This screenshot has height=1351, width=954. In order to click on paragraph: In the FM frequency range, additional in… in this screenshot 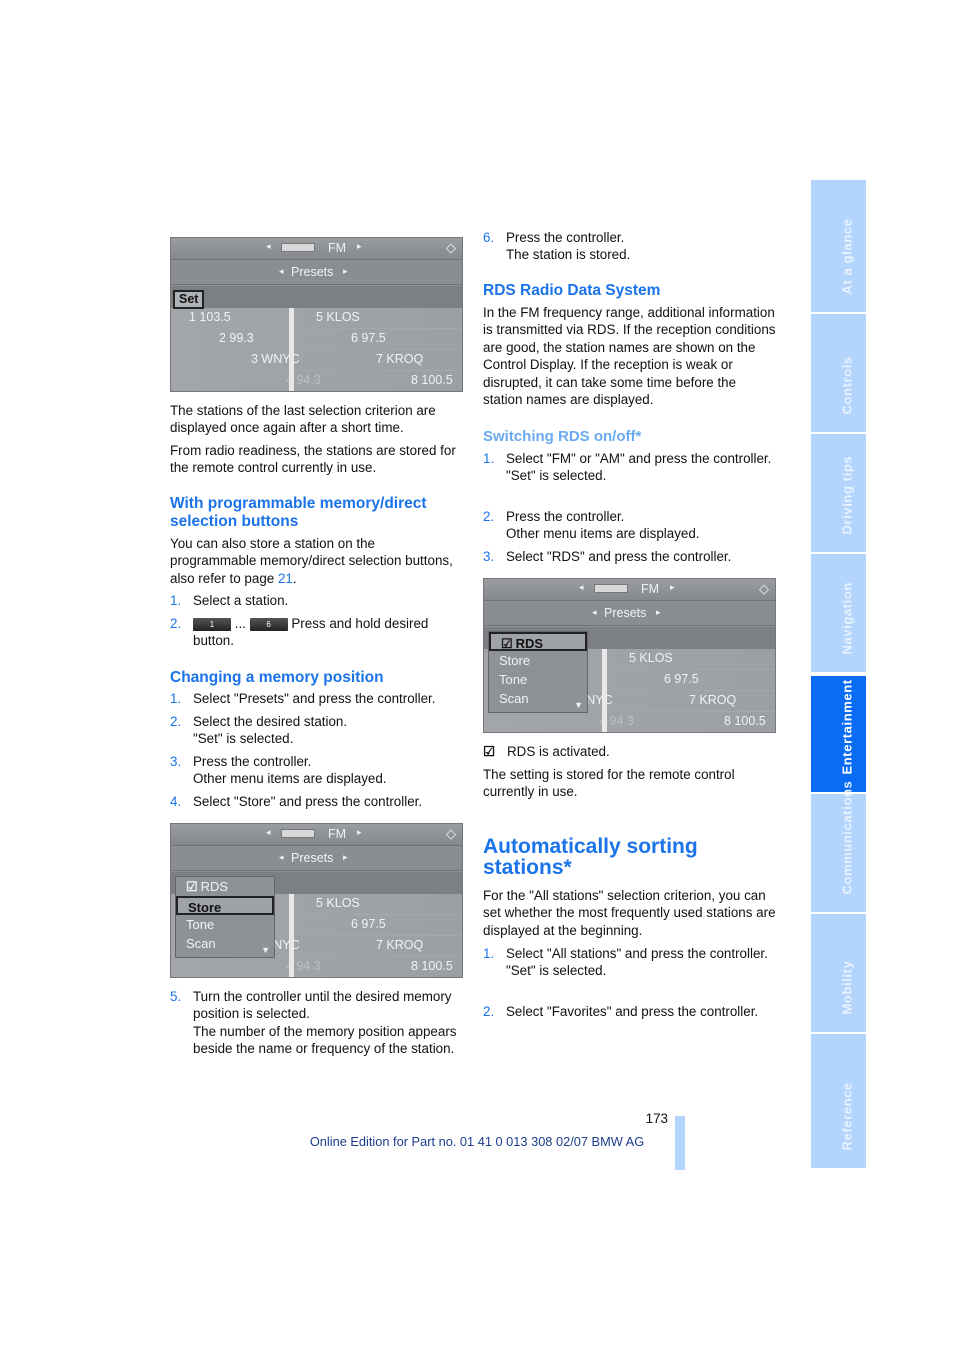, I will do `click(629, 356)`.